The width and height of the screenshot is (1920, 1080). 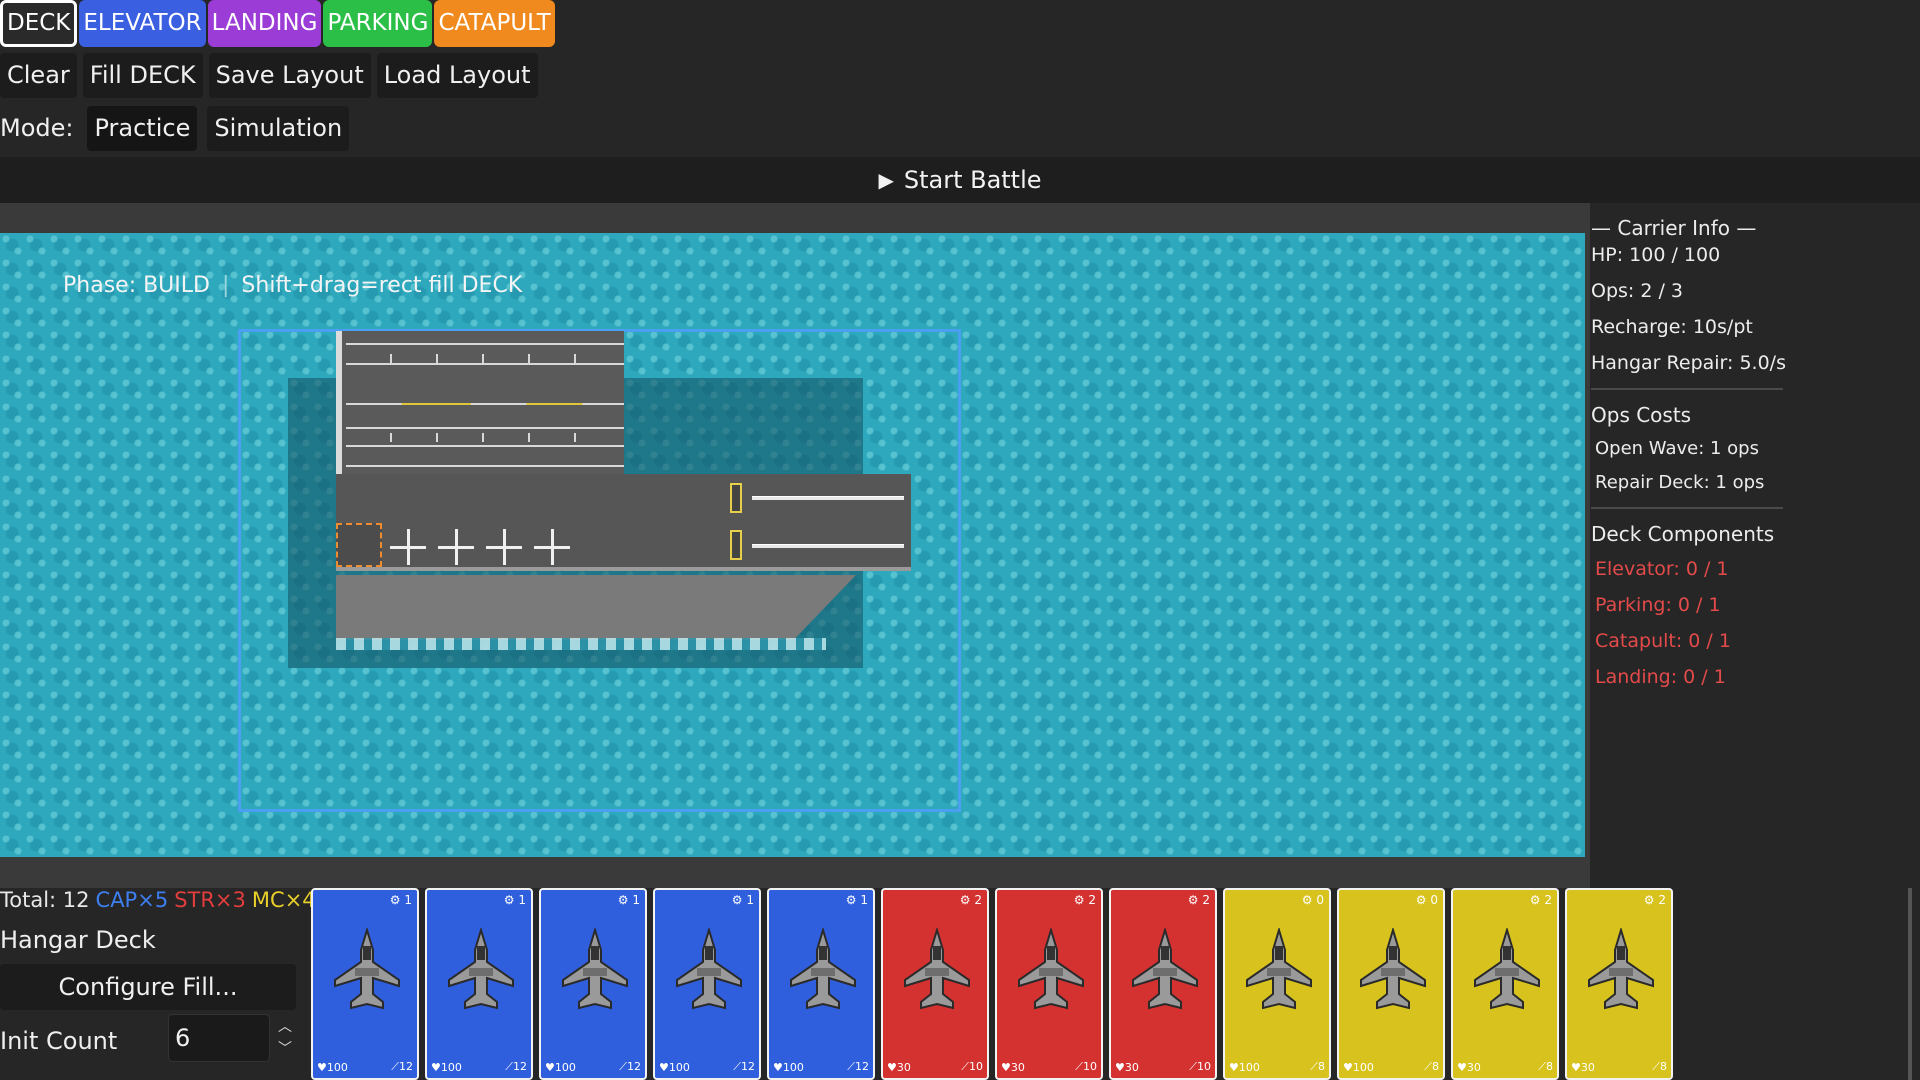 I want to click on hangar-repair-stat: Hangar Repair: 5.0/s, so click(x=1688, y=363).